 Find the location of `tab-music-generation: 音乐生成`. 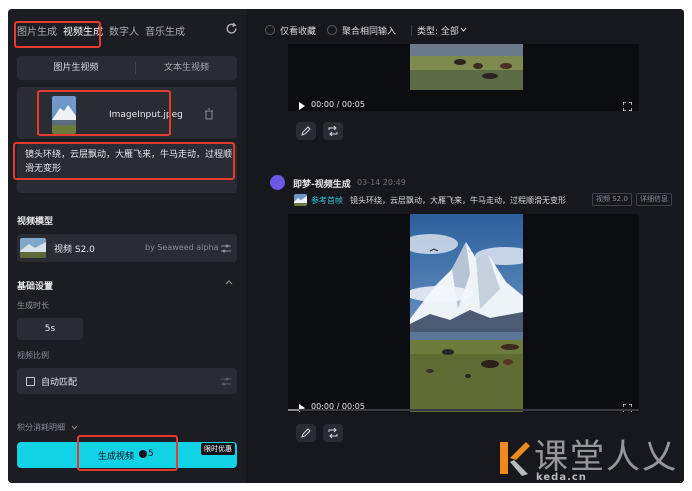

tab-music-generation: 音乐生成 is located at coordinates (165, 30).